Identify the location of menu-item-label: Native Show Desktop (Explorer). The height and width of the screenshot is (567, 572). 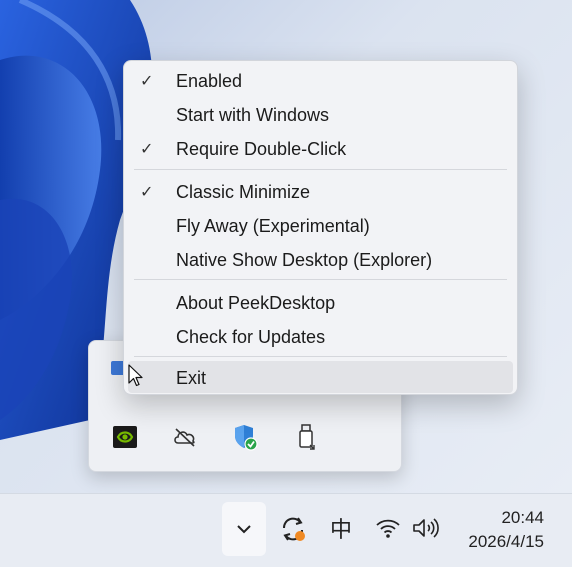
(304, 260).